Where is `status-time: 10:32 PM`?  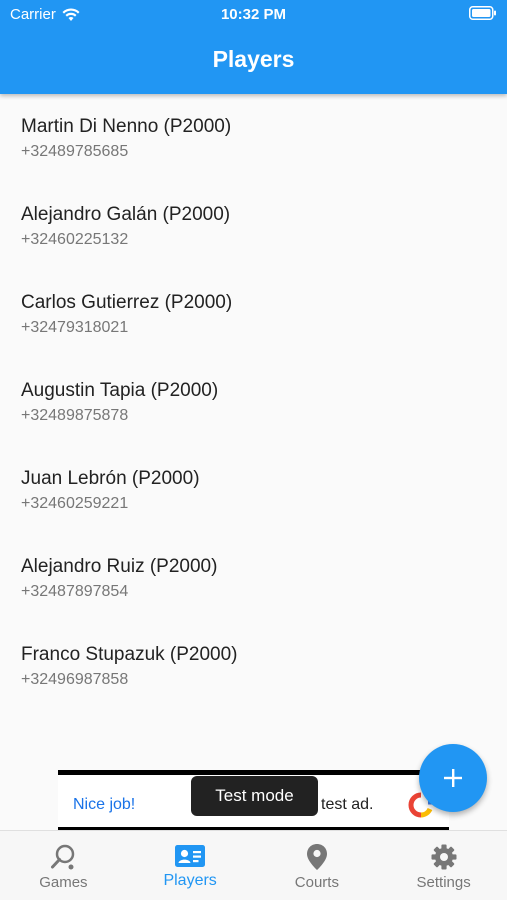 status-time: 10:32 PM is located at coordinates (253, 14).